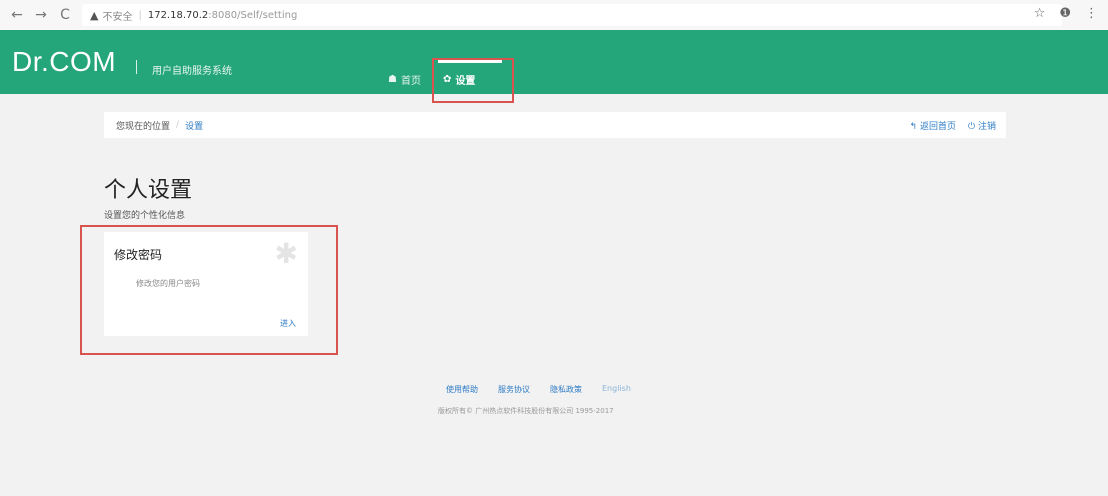 The height and width of the screenshot is (496, 1108). What do you see at coordinates (554, 62) in the screenshot?
I see `app-header: Dr.COM 用户自助服务系统 ☗ 首页 ✿ 设置` at bounding box center [554, 62].